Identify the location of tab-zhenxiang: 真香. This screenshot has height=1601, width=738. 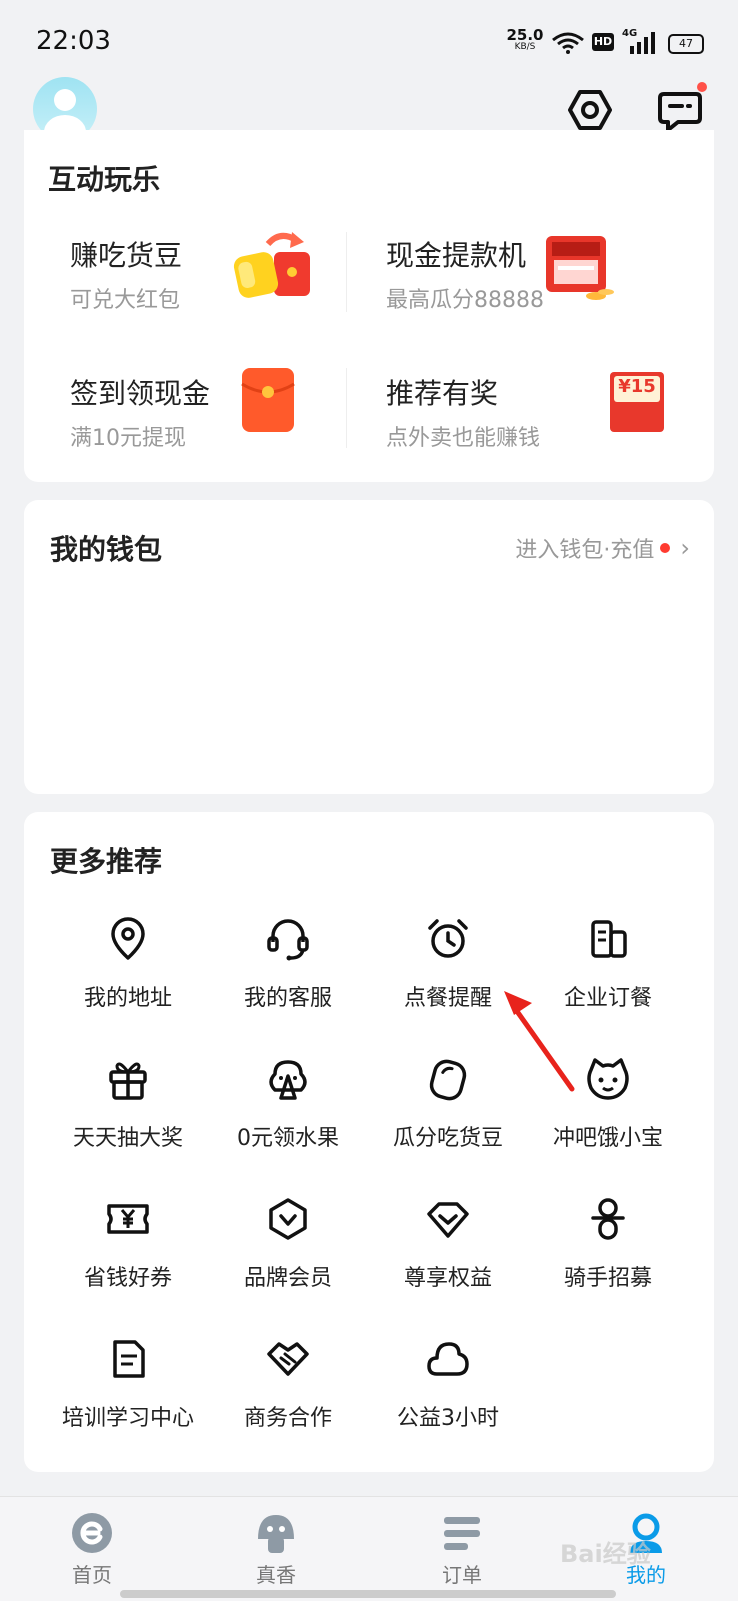
(276, 1549).